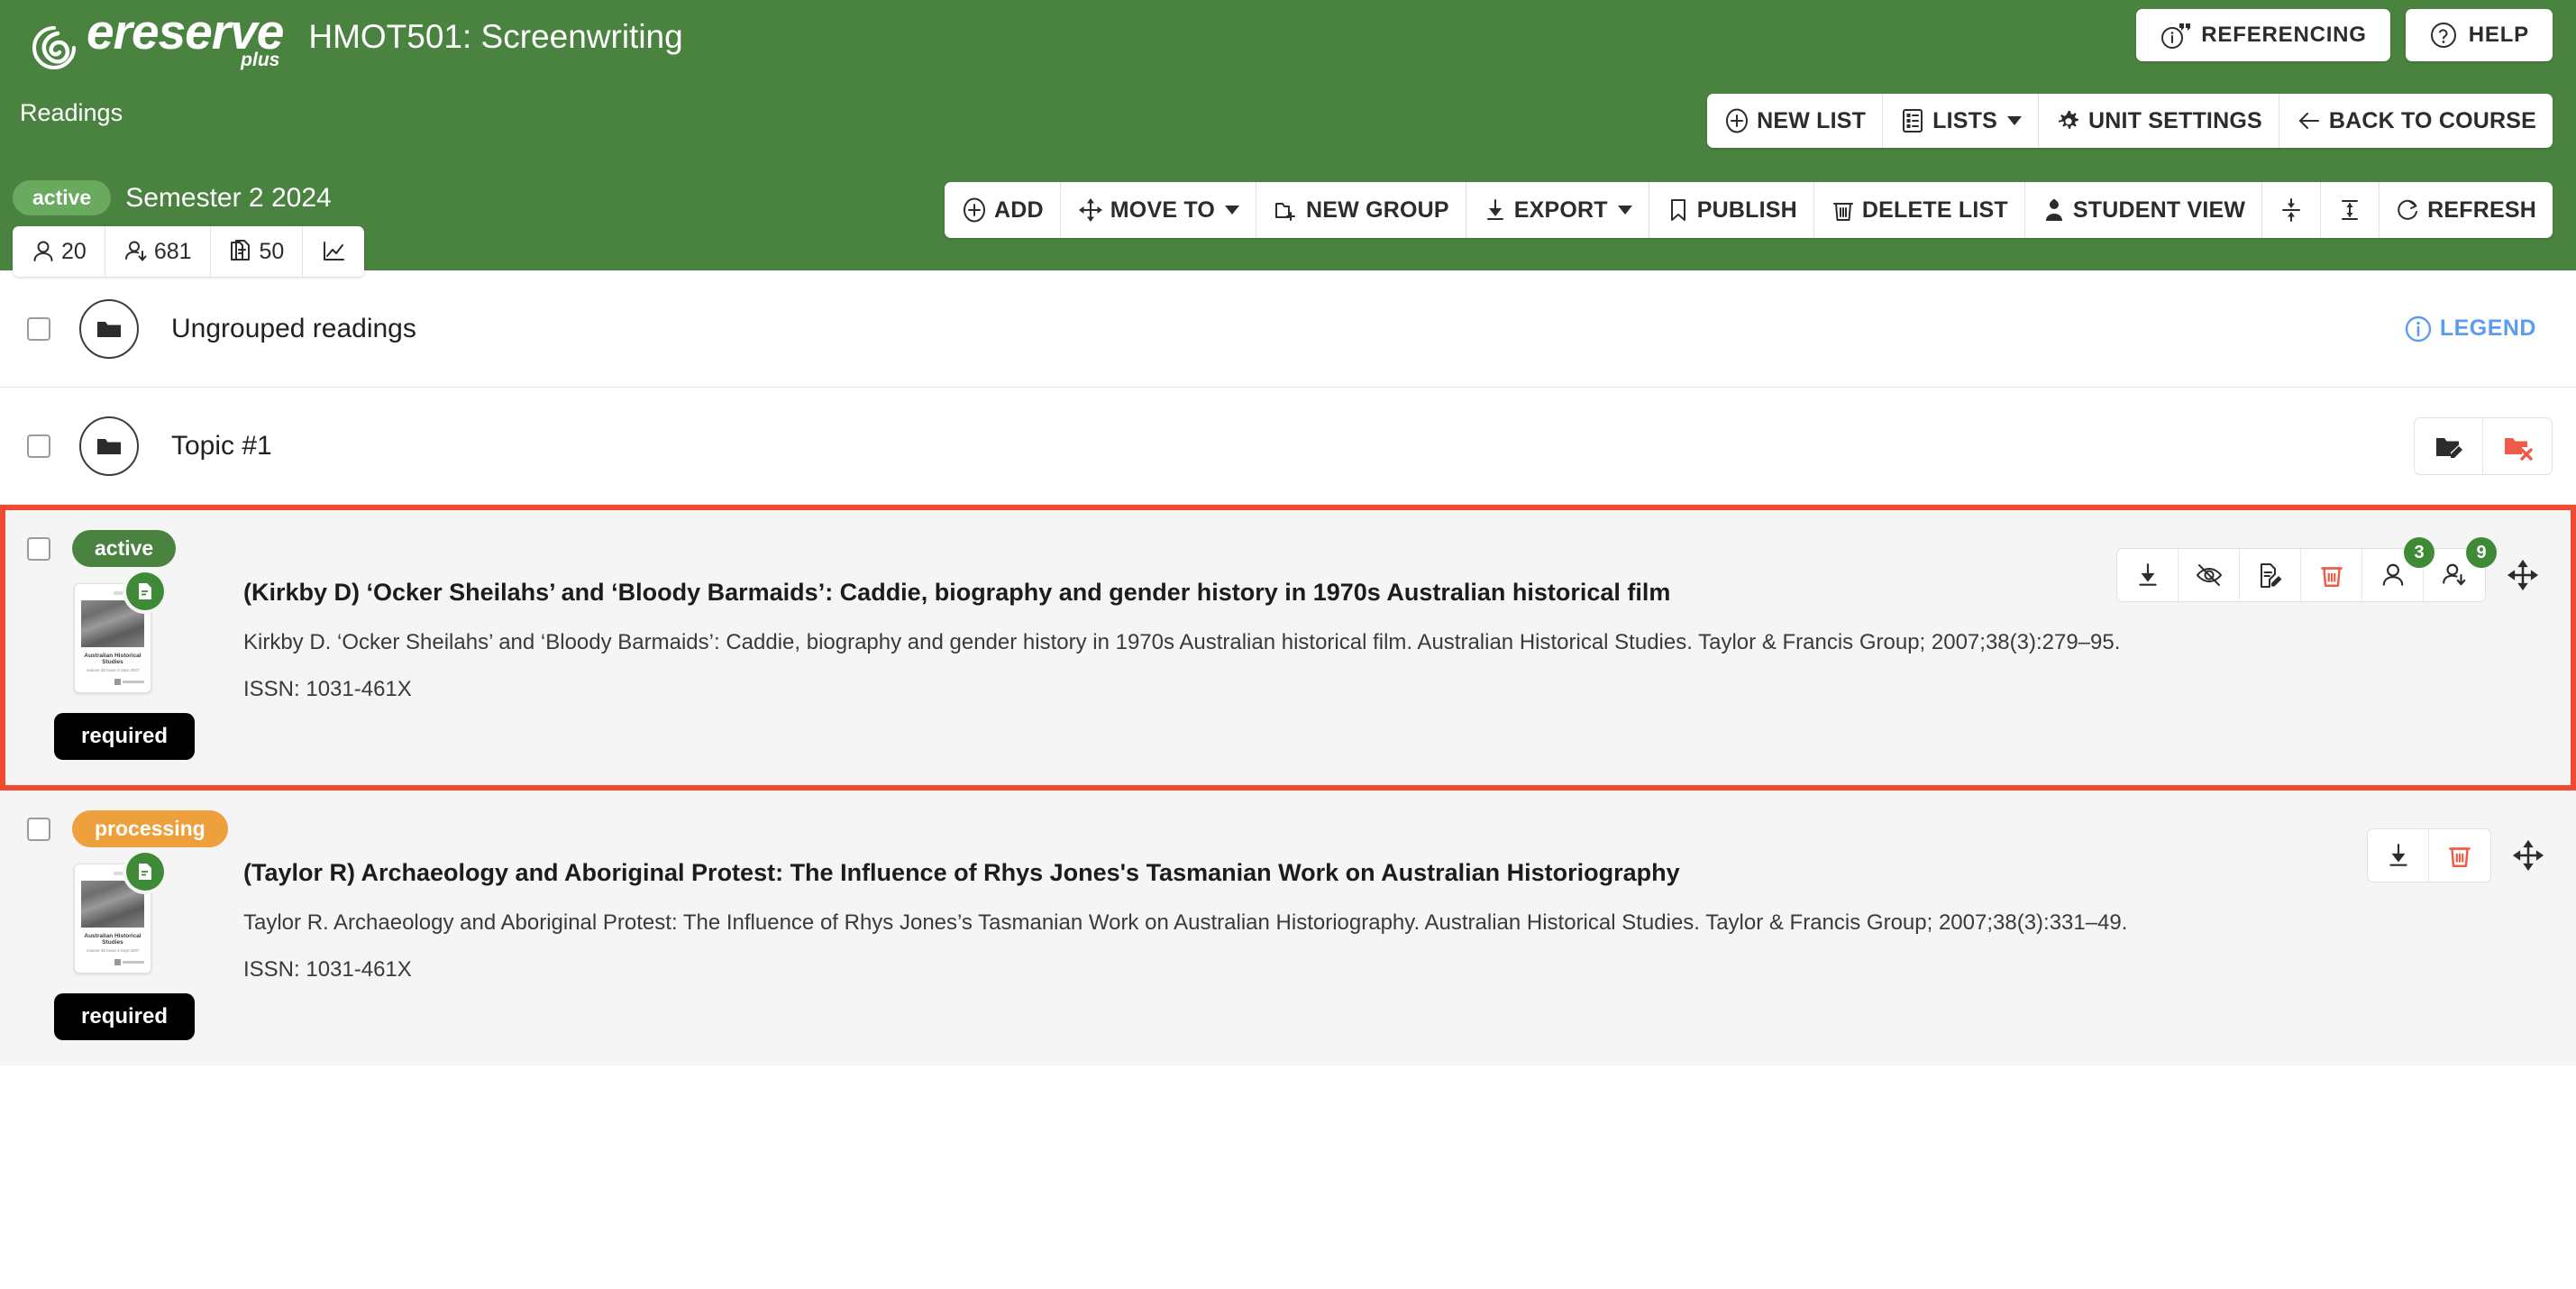  Describe the element at coordinates (257, 251) in the screenshot. I see `stat-documents: 50` at that location.